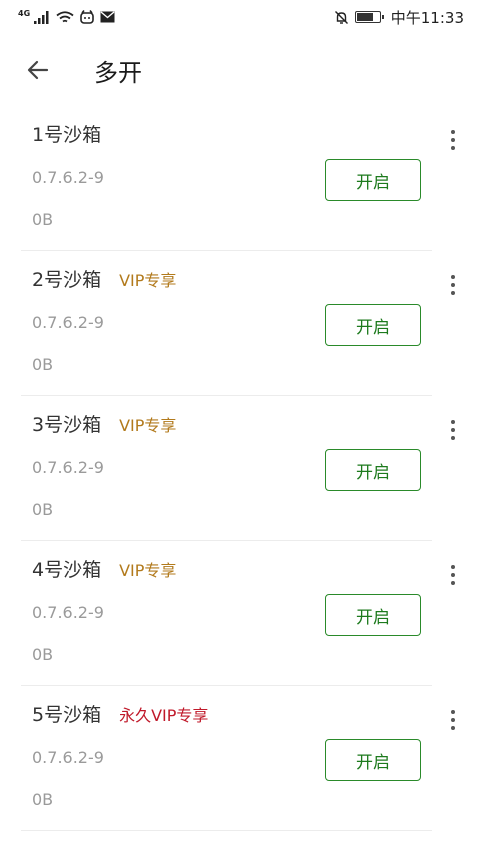  What do you see at coordinates (104, 568) in the screenshot?
I see `sandbox-title-row: 4号沙箱 VIP专享` at bounding box center [104, 568].